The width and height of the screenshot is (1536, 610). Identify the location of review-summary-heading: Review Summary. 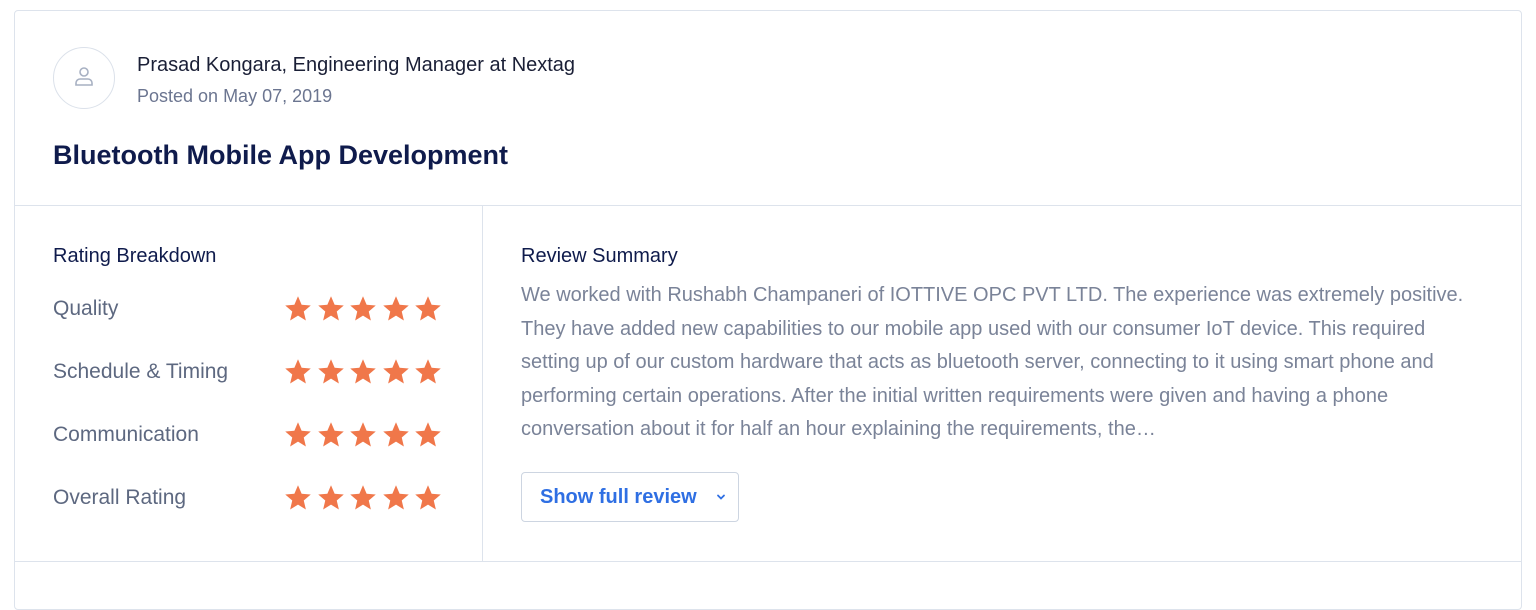
(599, 256).